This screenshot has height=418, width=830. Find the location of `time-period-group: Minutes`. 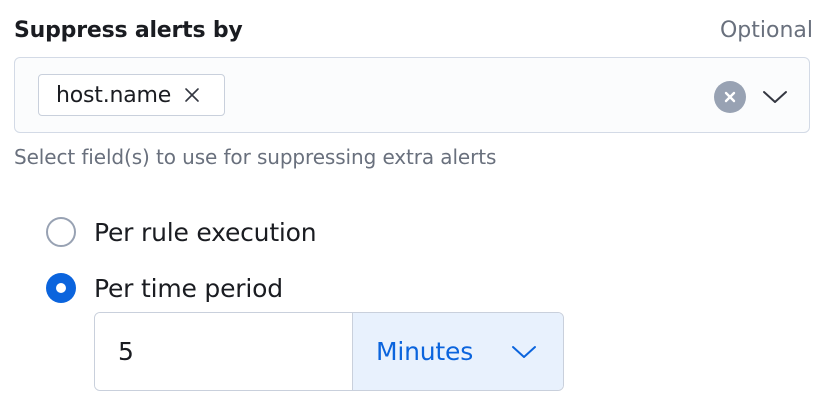

time-period-group: Minutes is located at coordinates (329, 351).